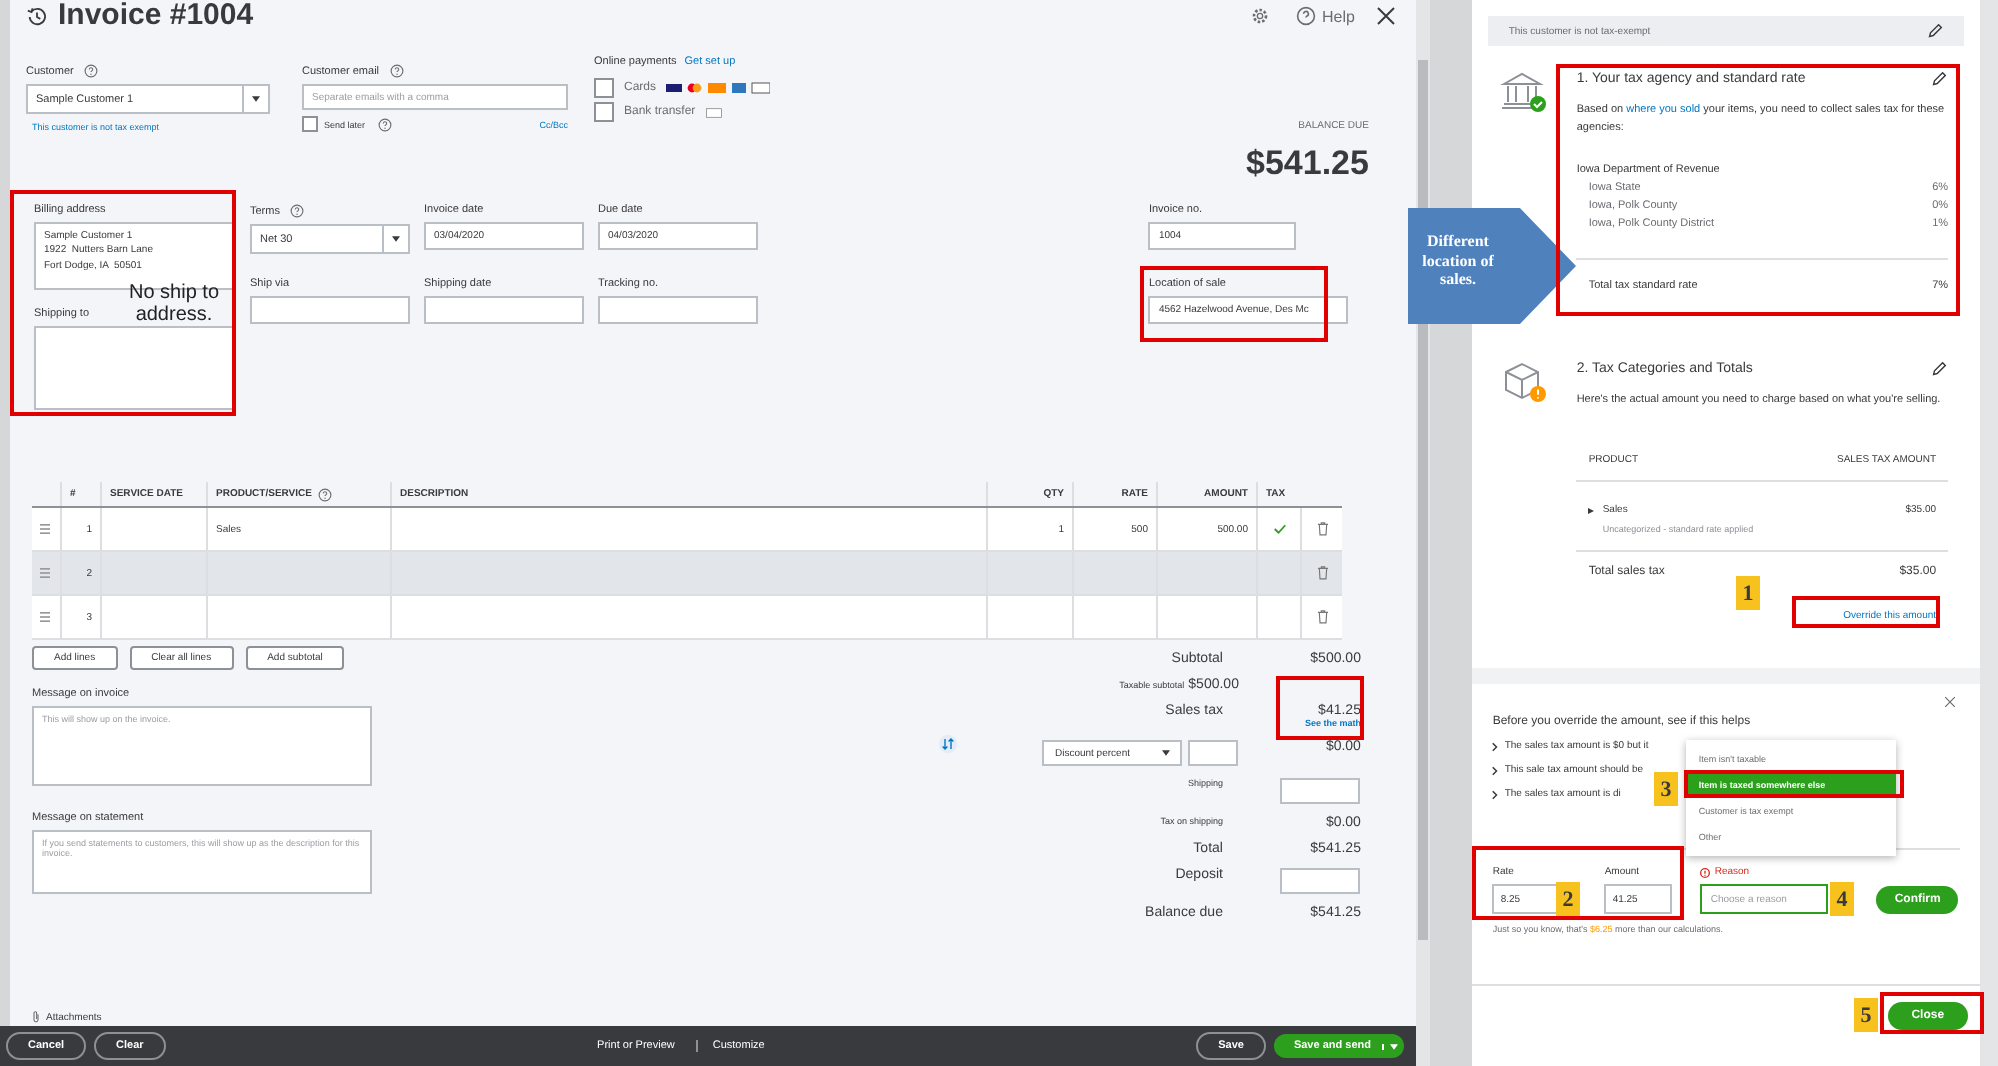  I want to click on swap-icon, so click(948, 744).